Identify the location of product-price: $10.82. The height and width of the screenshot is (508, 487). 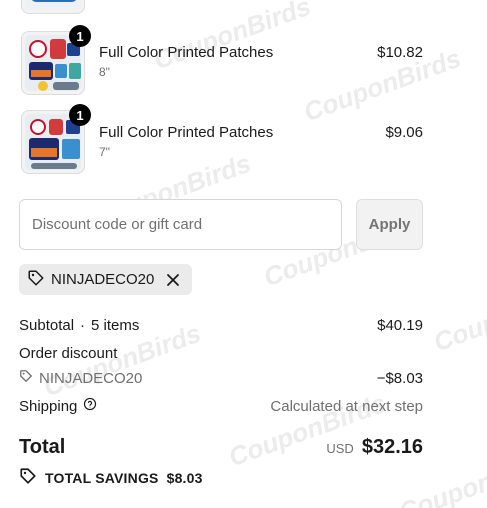
(400, 52).